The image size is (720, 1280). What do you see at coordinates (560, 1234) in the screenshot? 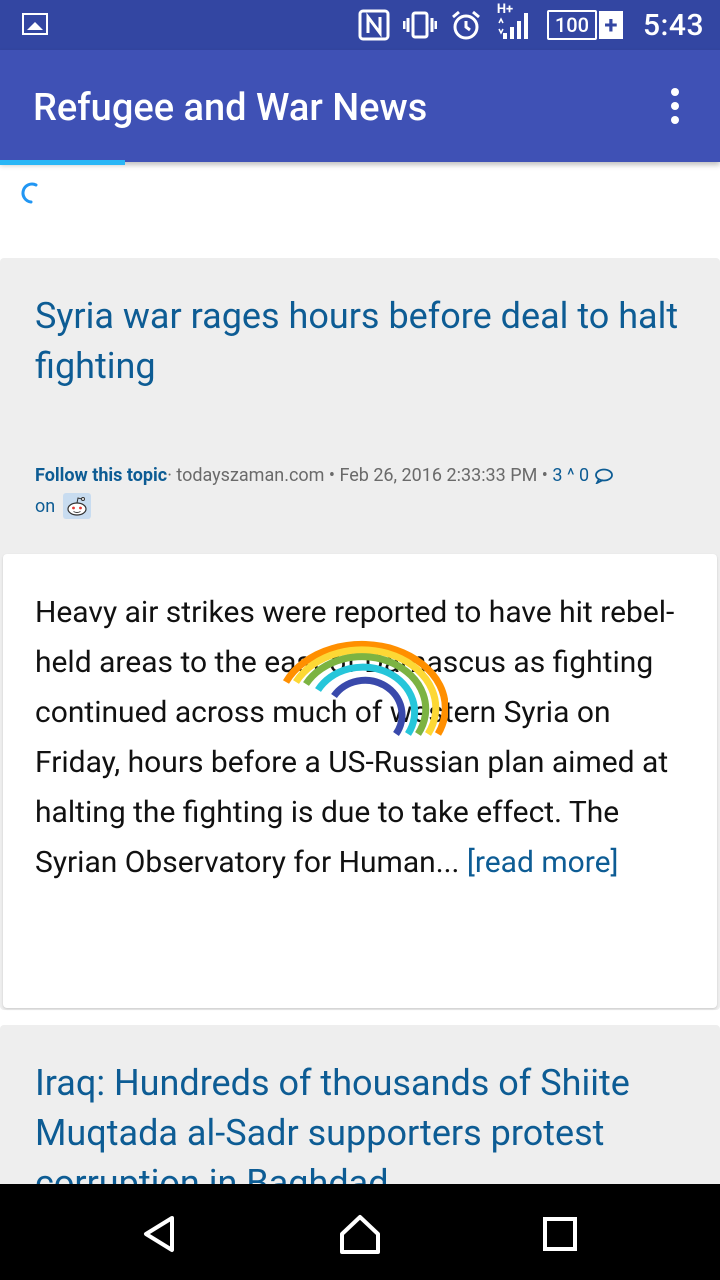
I see `recent-apps-icon` at bounding box center [560, 1234].